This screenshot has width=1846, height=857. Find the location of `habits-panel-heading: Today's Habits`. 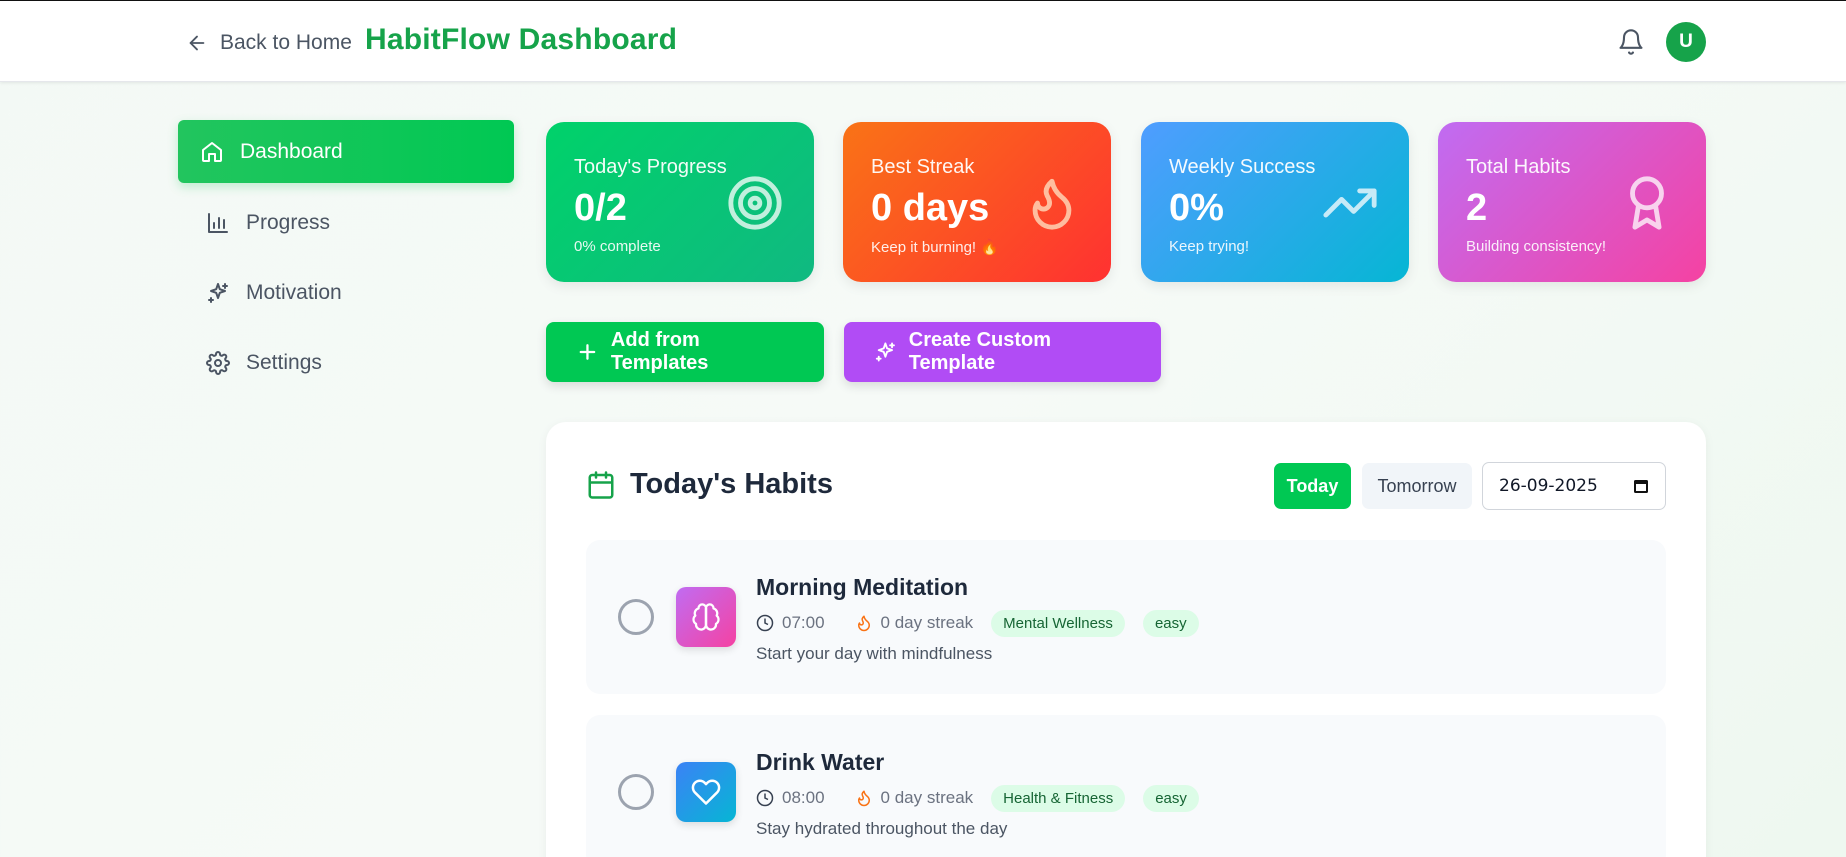

habits-panel-heading: Today's Habits is located at coordinates (709, 484).